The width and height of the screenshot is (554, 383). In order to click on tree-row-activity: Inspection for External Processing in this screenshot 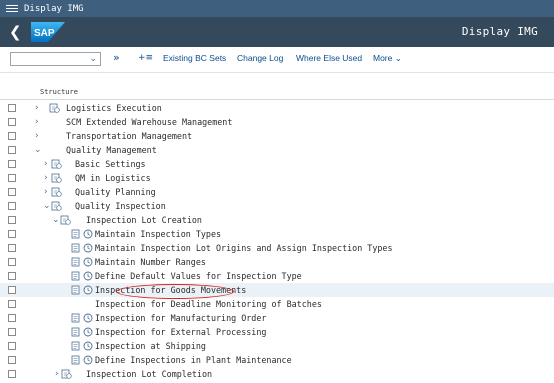, I will do `click(277, 332)`.